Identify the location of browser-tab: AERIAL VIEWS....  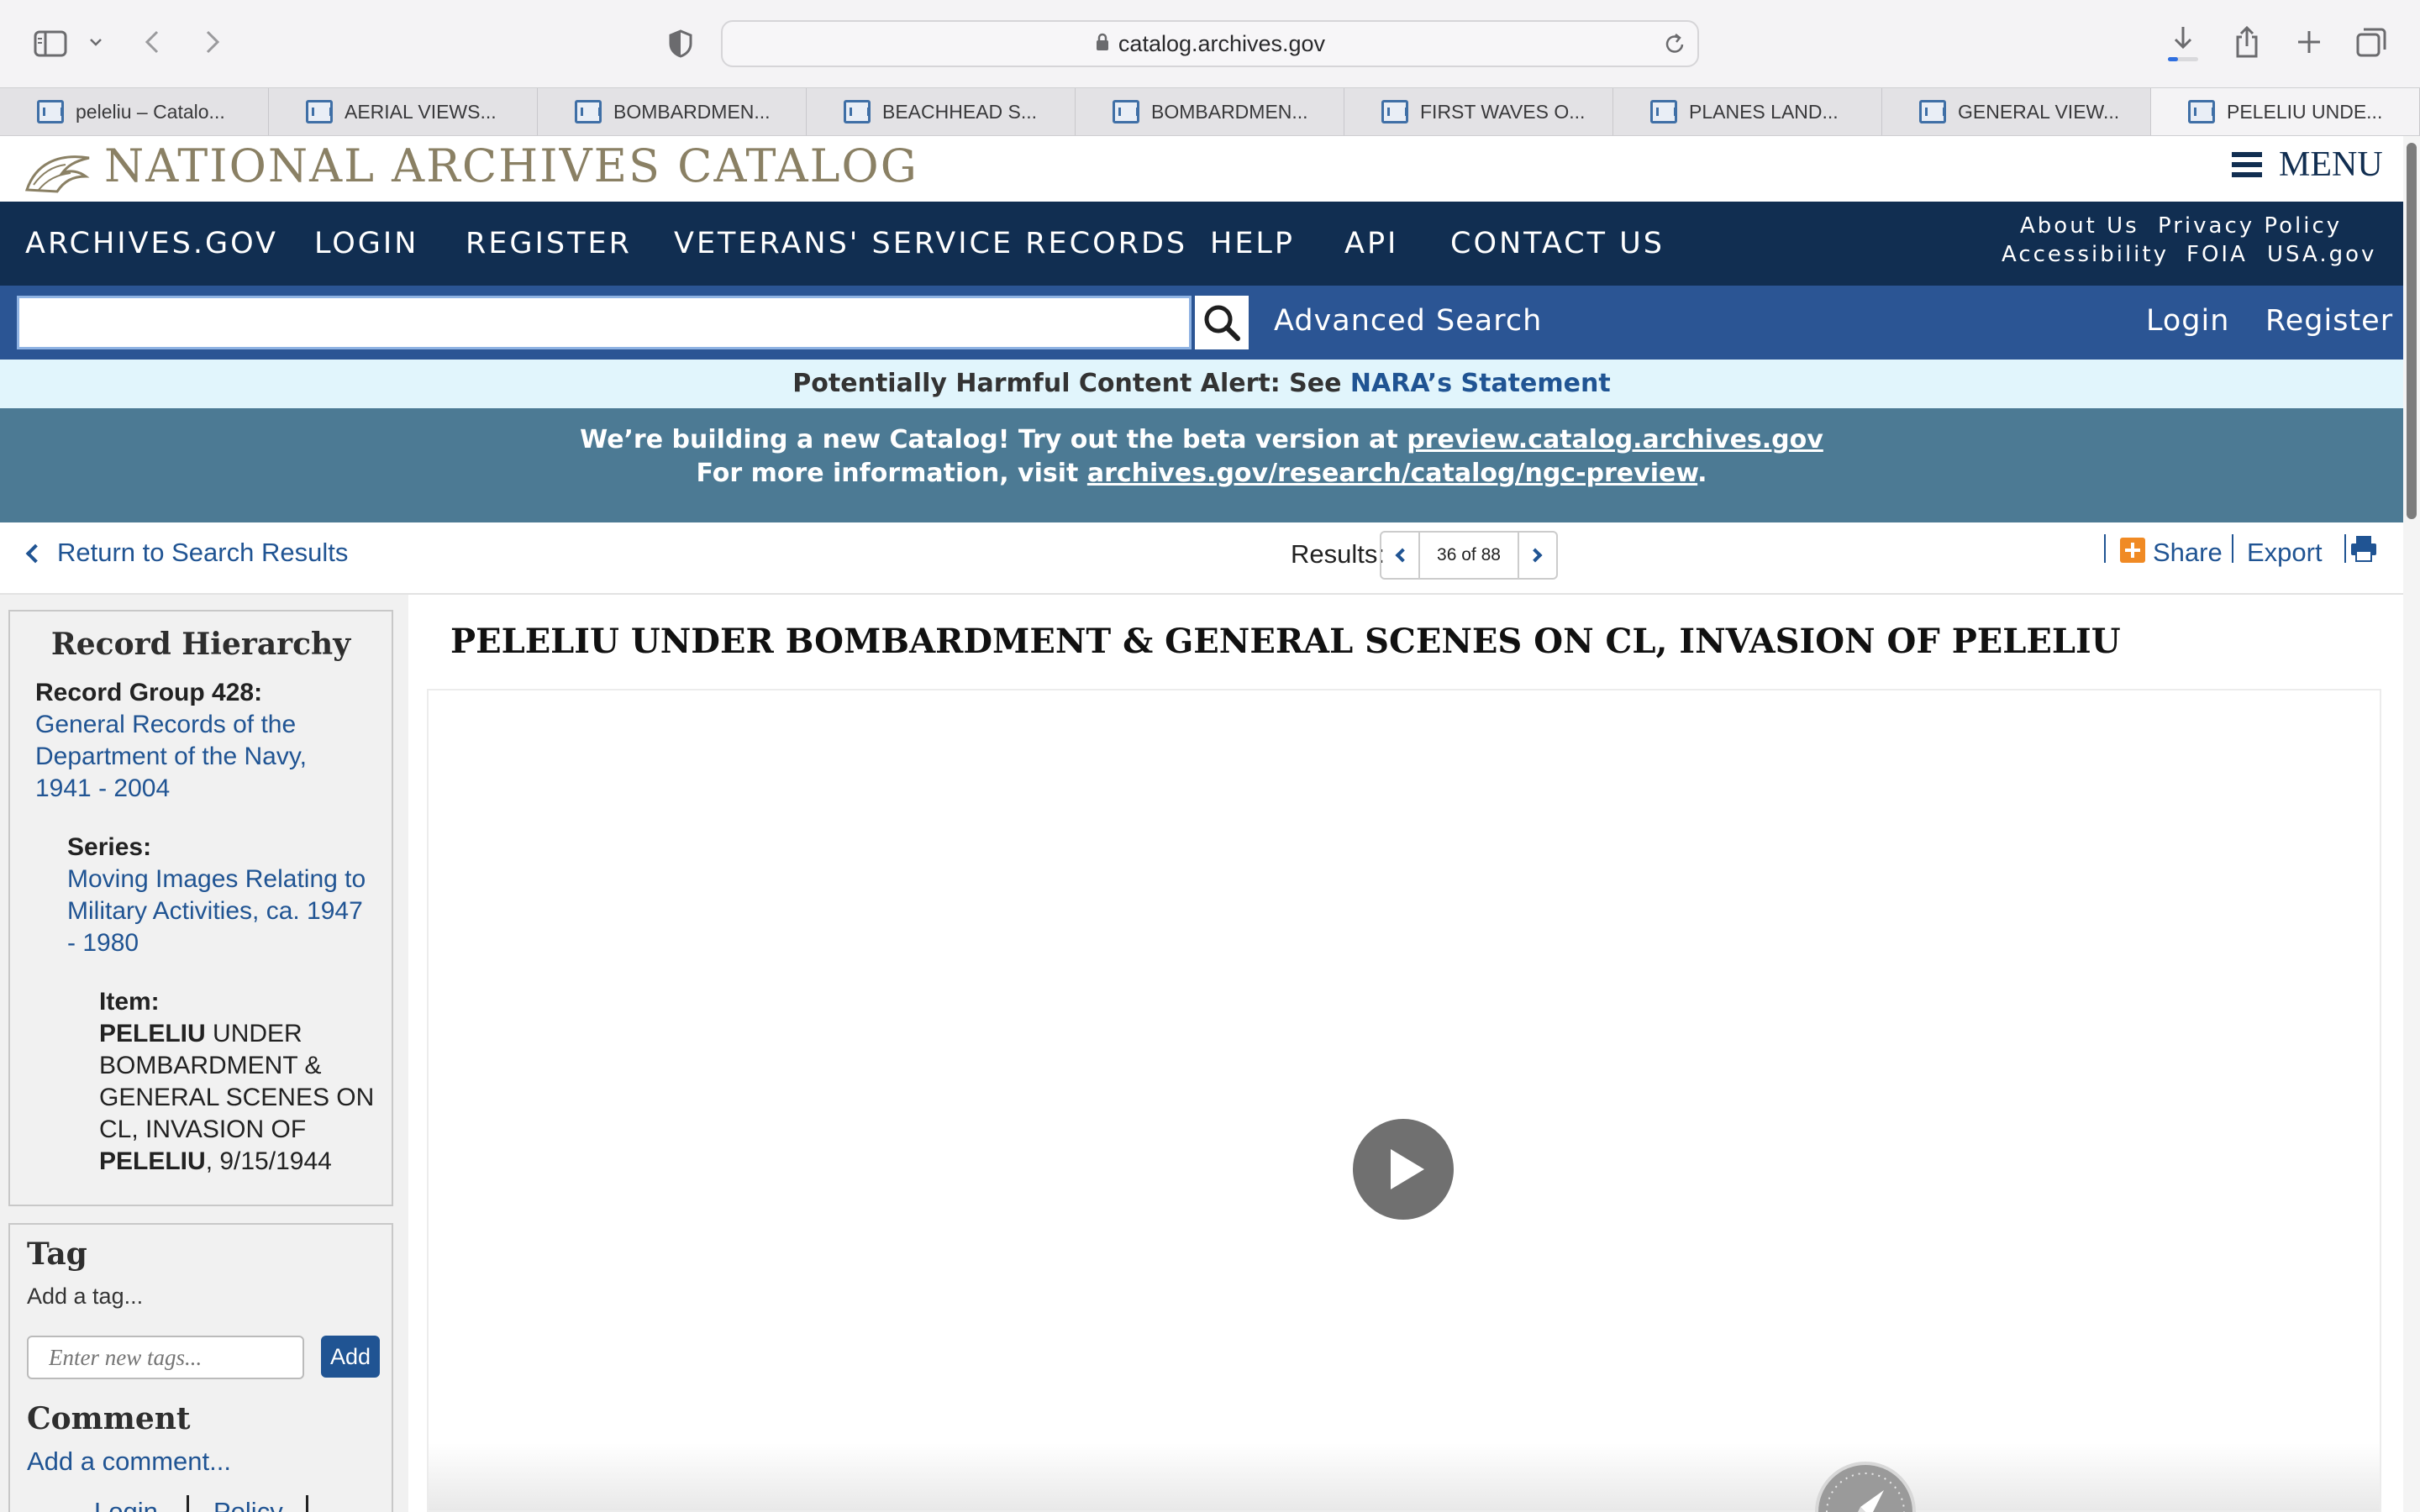
(404, 111).